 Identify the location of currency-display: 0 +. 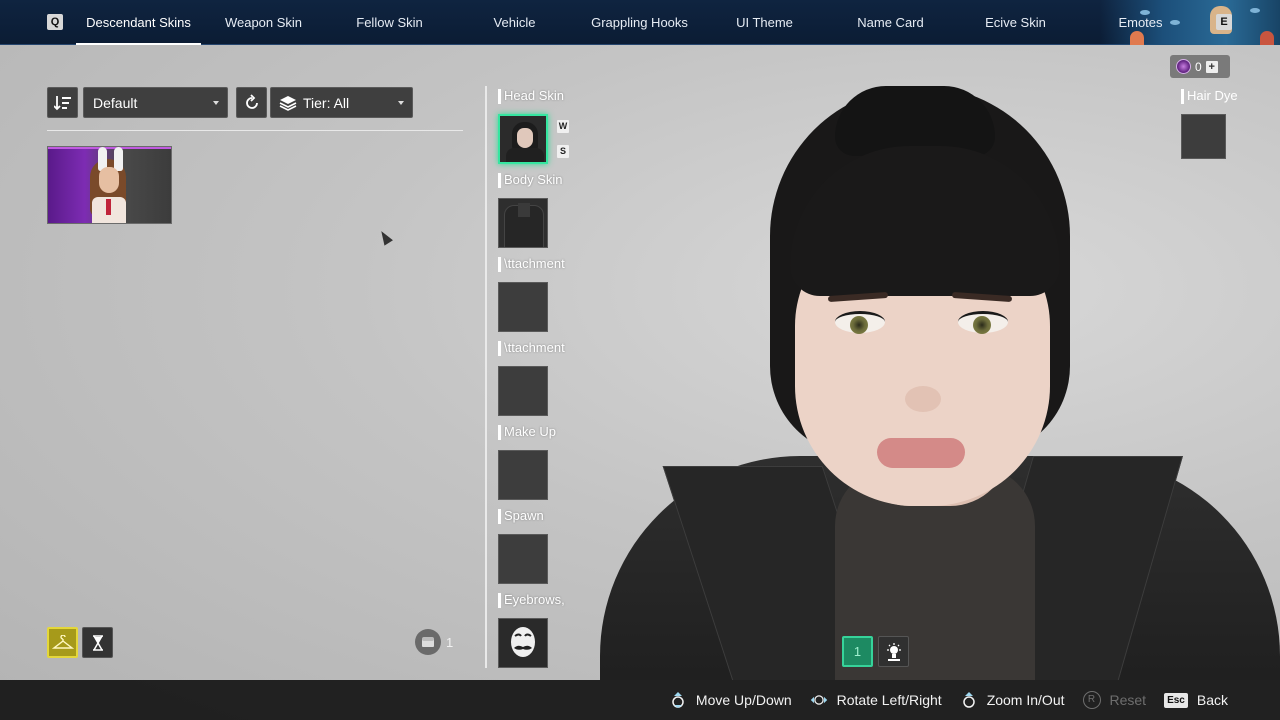
(1200, 66).